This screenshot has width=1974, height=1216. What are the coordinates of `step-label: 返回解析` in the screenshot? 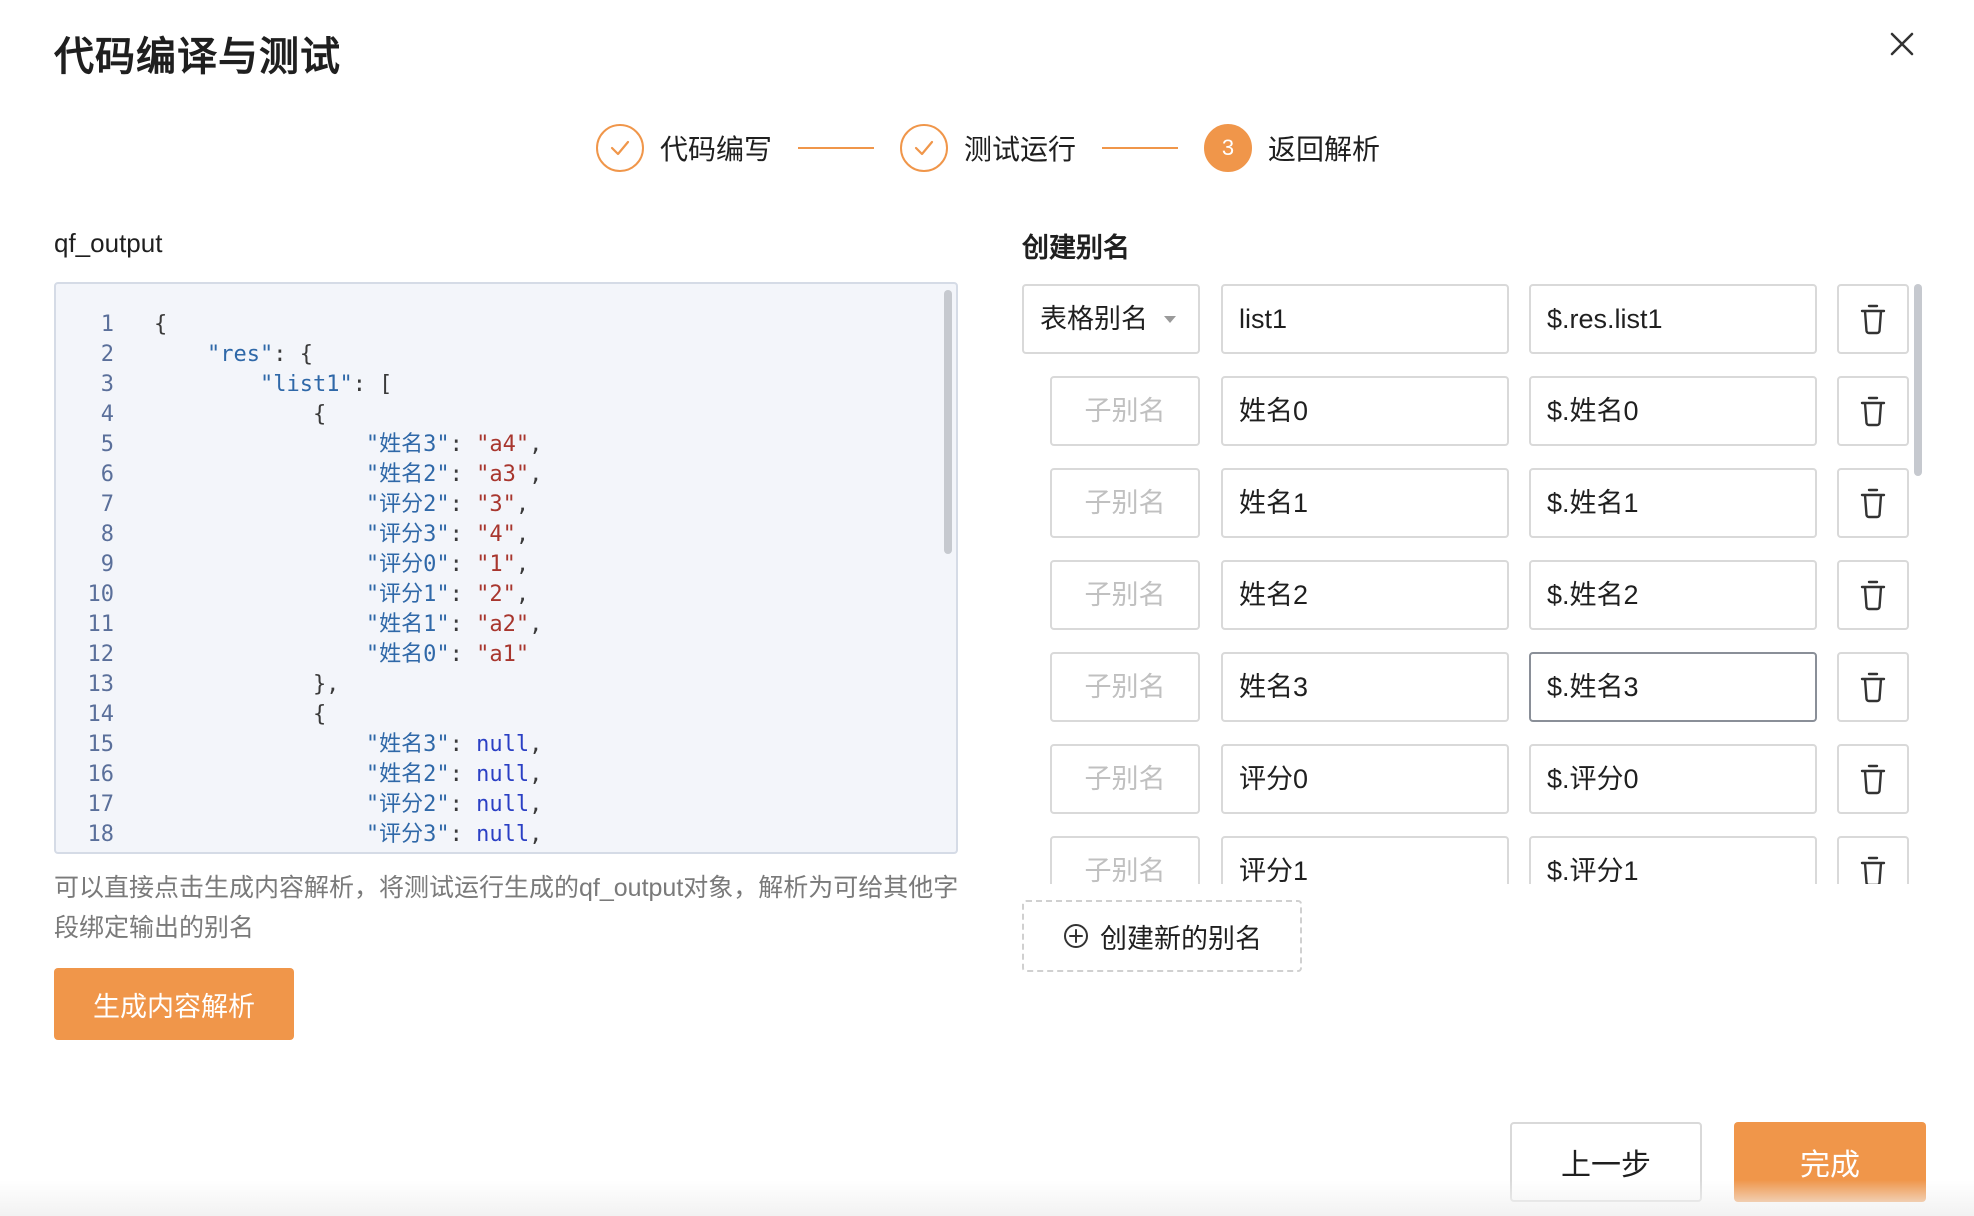 It's located at (1324, 149).